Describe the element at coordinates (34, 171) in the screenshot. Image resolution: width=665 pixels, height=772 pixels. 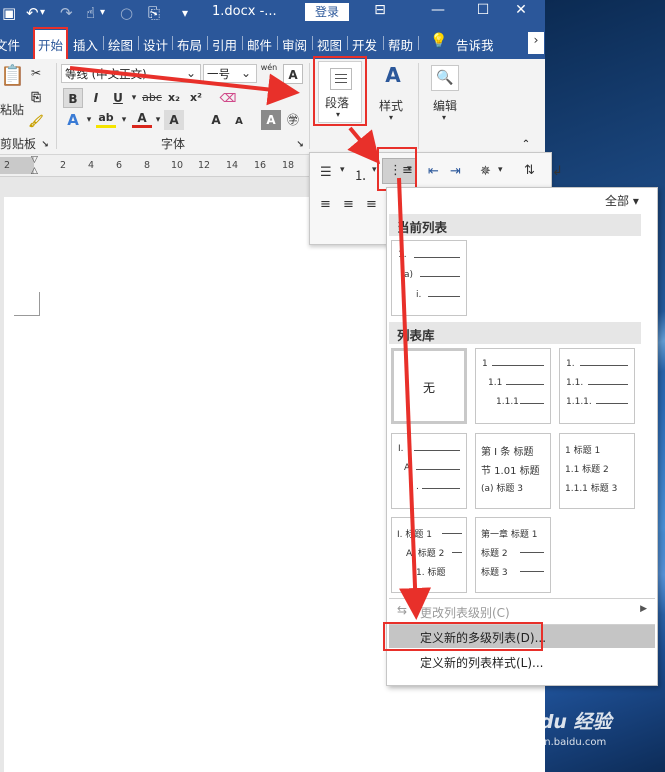
I see `hanging-indent-icon: △` at that location.